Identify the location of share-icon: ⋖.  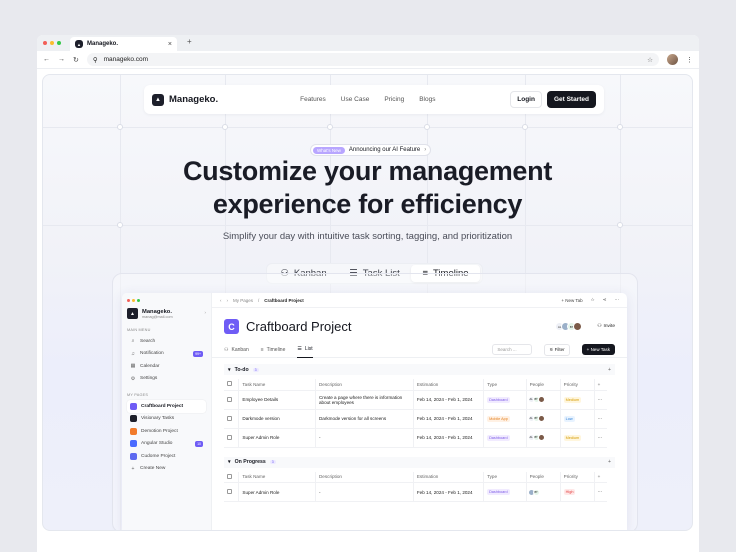
(605, 300).